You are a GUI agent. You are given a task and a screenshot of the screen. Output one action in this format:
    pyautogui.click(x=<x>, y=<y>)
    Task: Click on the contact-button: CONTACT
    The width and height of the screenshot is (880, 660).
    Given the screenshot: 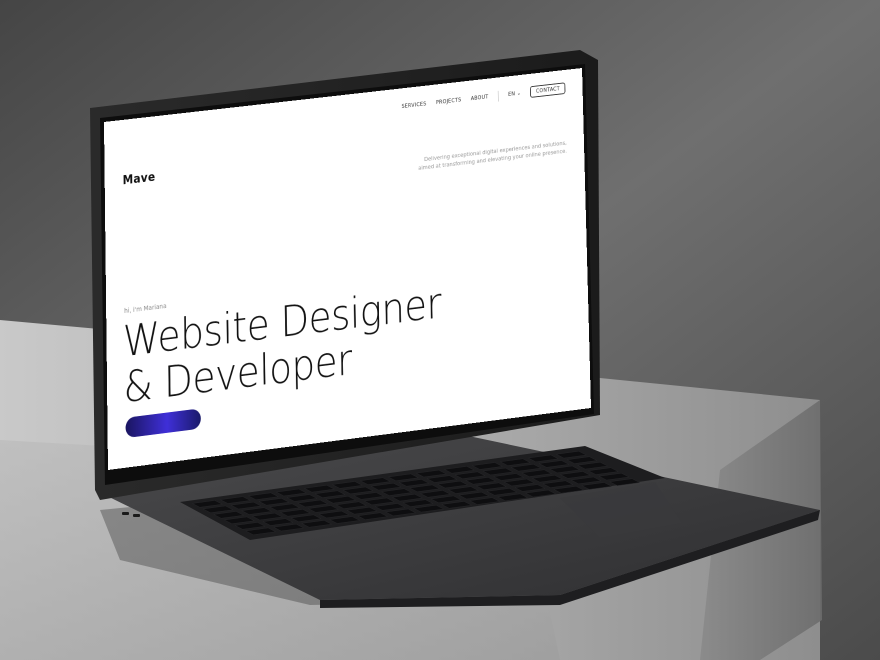 What is the action you would take?
    pyautogui.click(x=548, y=90)
    